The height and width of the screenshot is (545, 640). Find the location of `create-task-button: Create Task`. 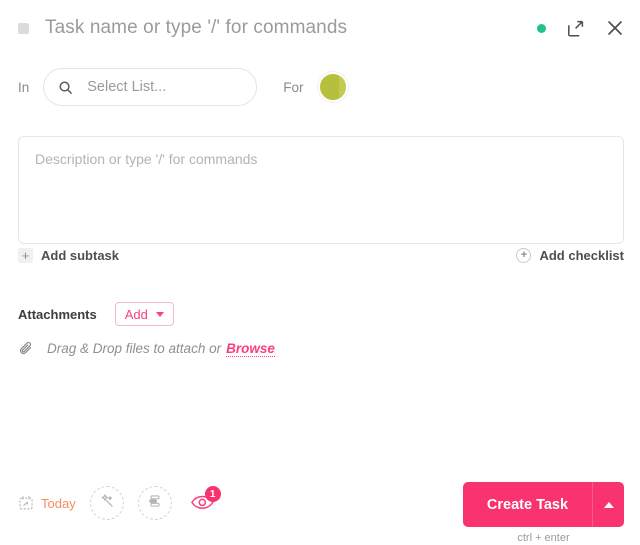

create-task-button: Create Task is located at coordinates (527, 504).